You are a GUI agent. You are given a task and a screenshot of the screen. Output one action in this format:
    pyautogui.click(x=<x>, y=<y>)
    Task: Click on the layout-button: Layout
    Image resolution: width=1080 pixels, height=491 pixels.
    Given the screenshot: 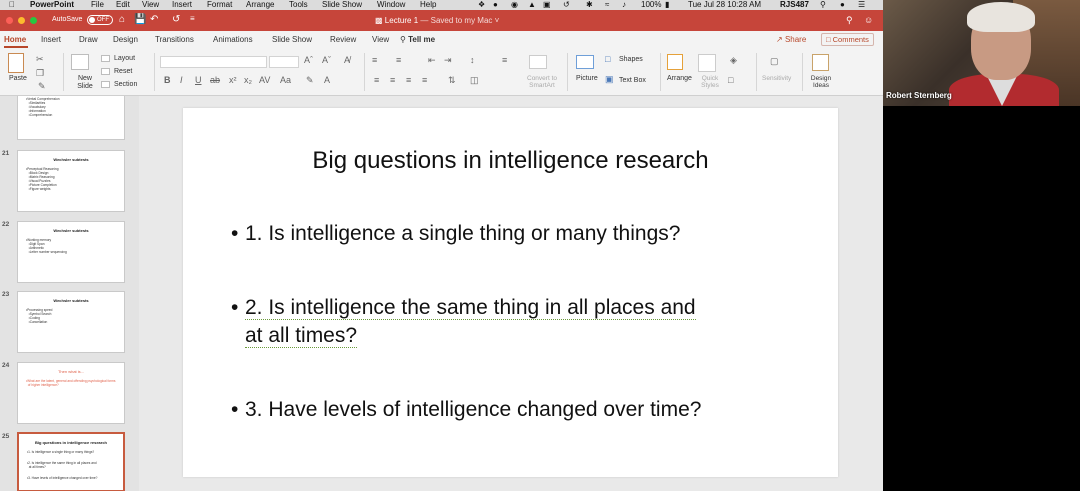 What is the action you would take?
    pyautogui.click(x=124, y=58)
    